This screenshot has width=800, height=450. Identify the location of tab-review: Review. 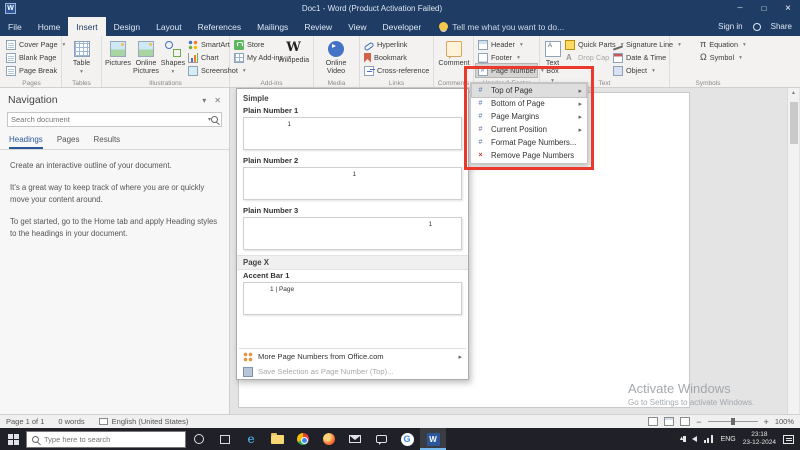
(318, 26).